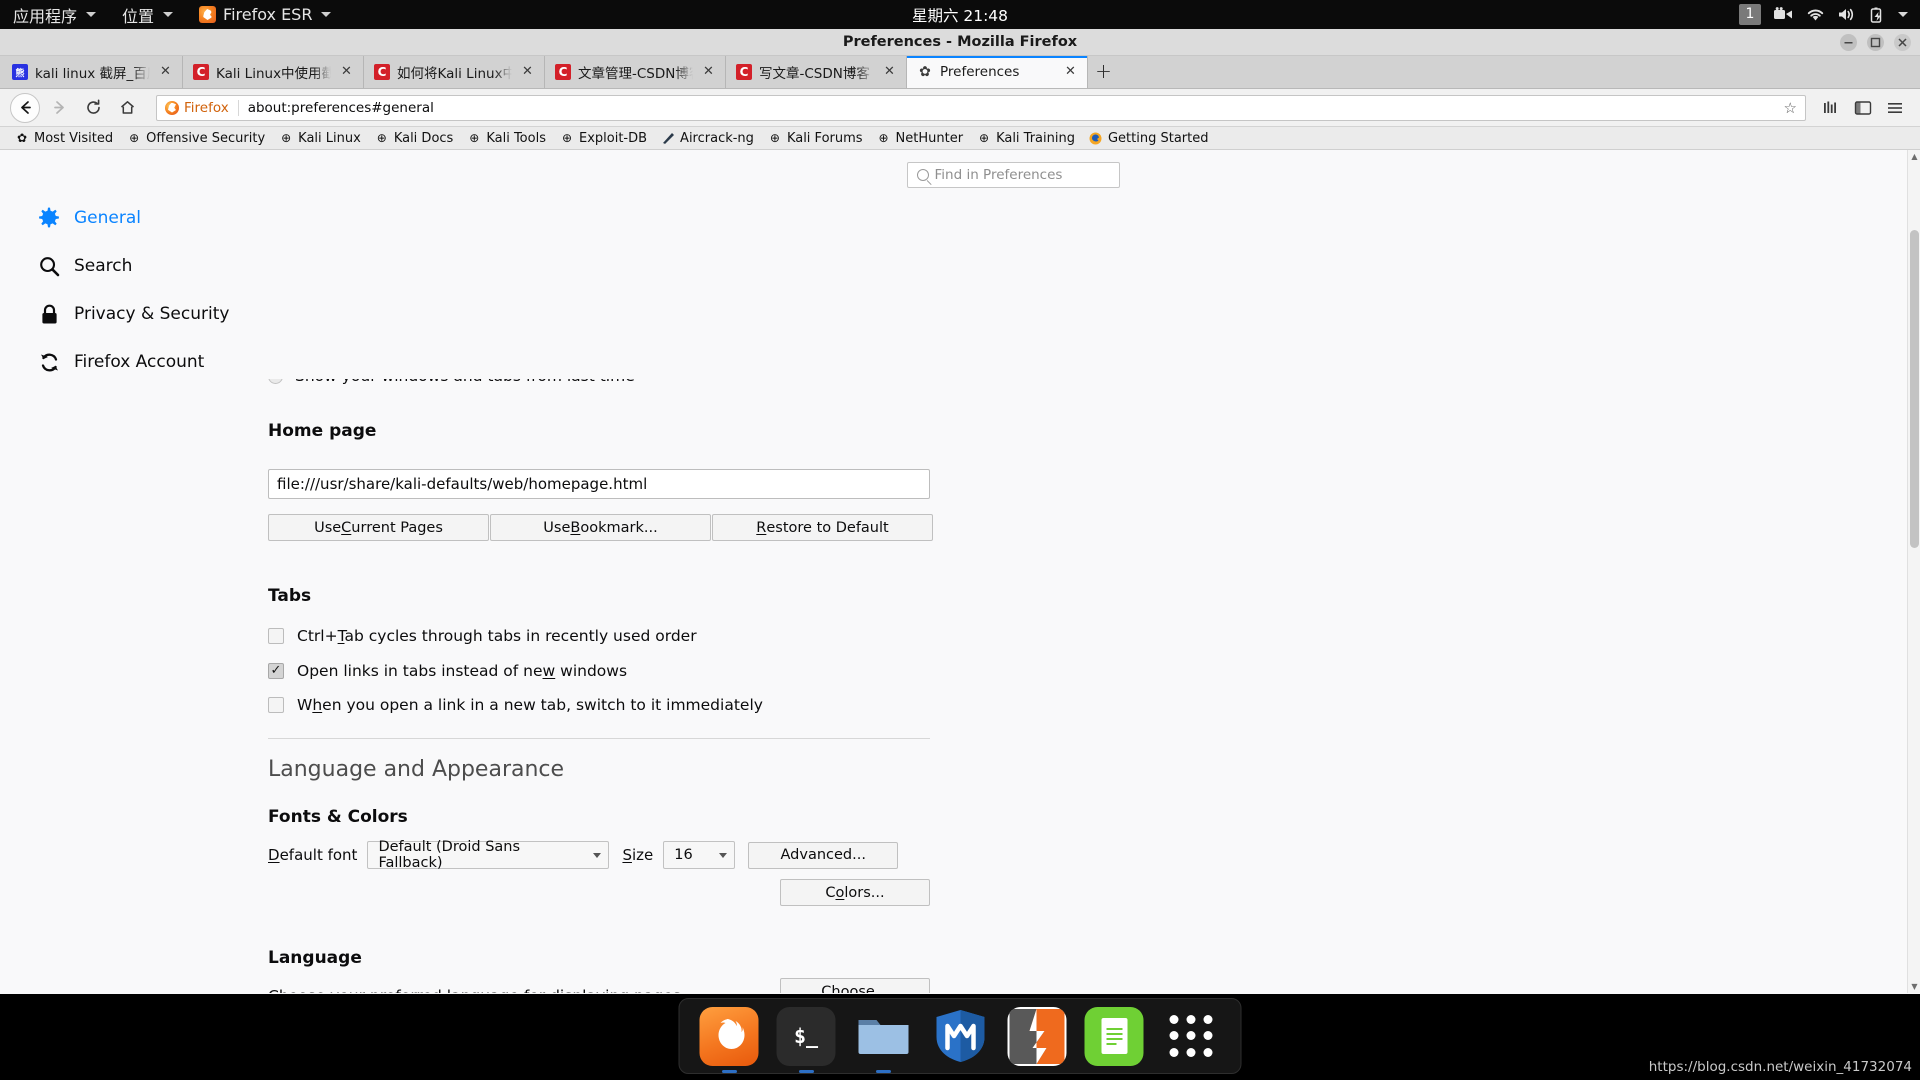  What do you see at coordinates (25, 107) in the screenshot?
I see `back-button` at bounding box center [25, 107].